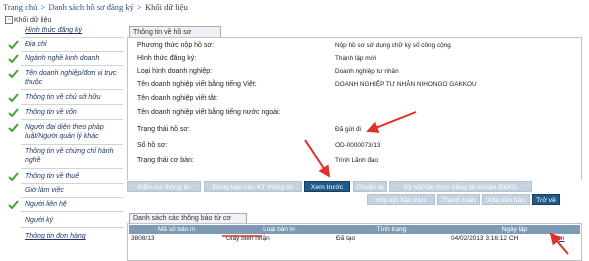 This screenshot has height=261, width=589. I want to click on info-label: Loại hình doanh nghiệp:, so click(175, 71).